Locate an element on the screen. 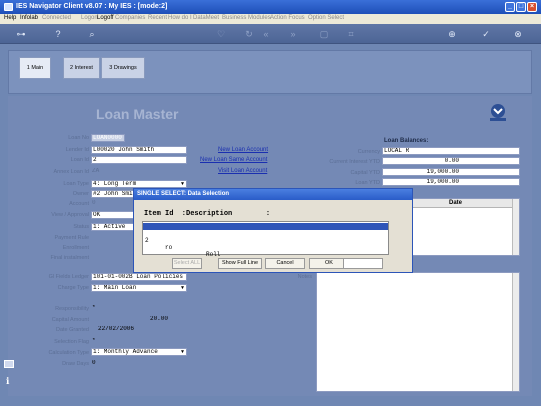 This screenshot has height=406, width=541. owner-label: Owner is located at coordinates (80, 194).